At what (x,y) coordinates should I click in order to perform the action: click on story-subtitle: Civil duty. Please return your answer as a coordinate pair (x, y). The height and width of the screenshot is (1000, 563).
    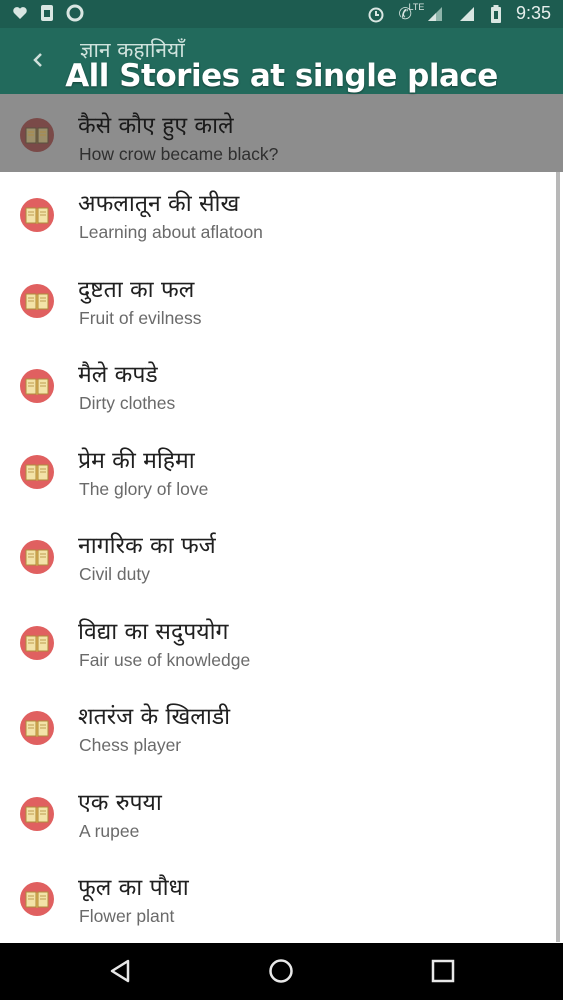
    Looking at the image, I should click on (114, 574).